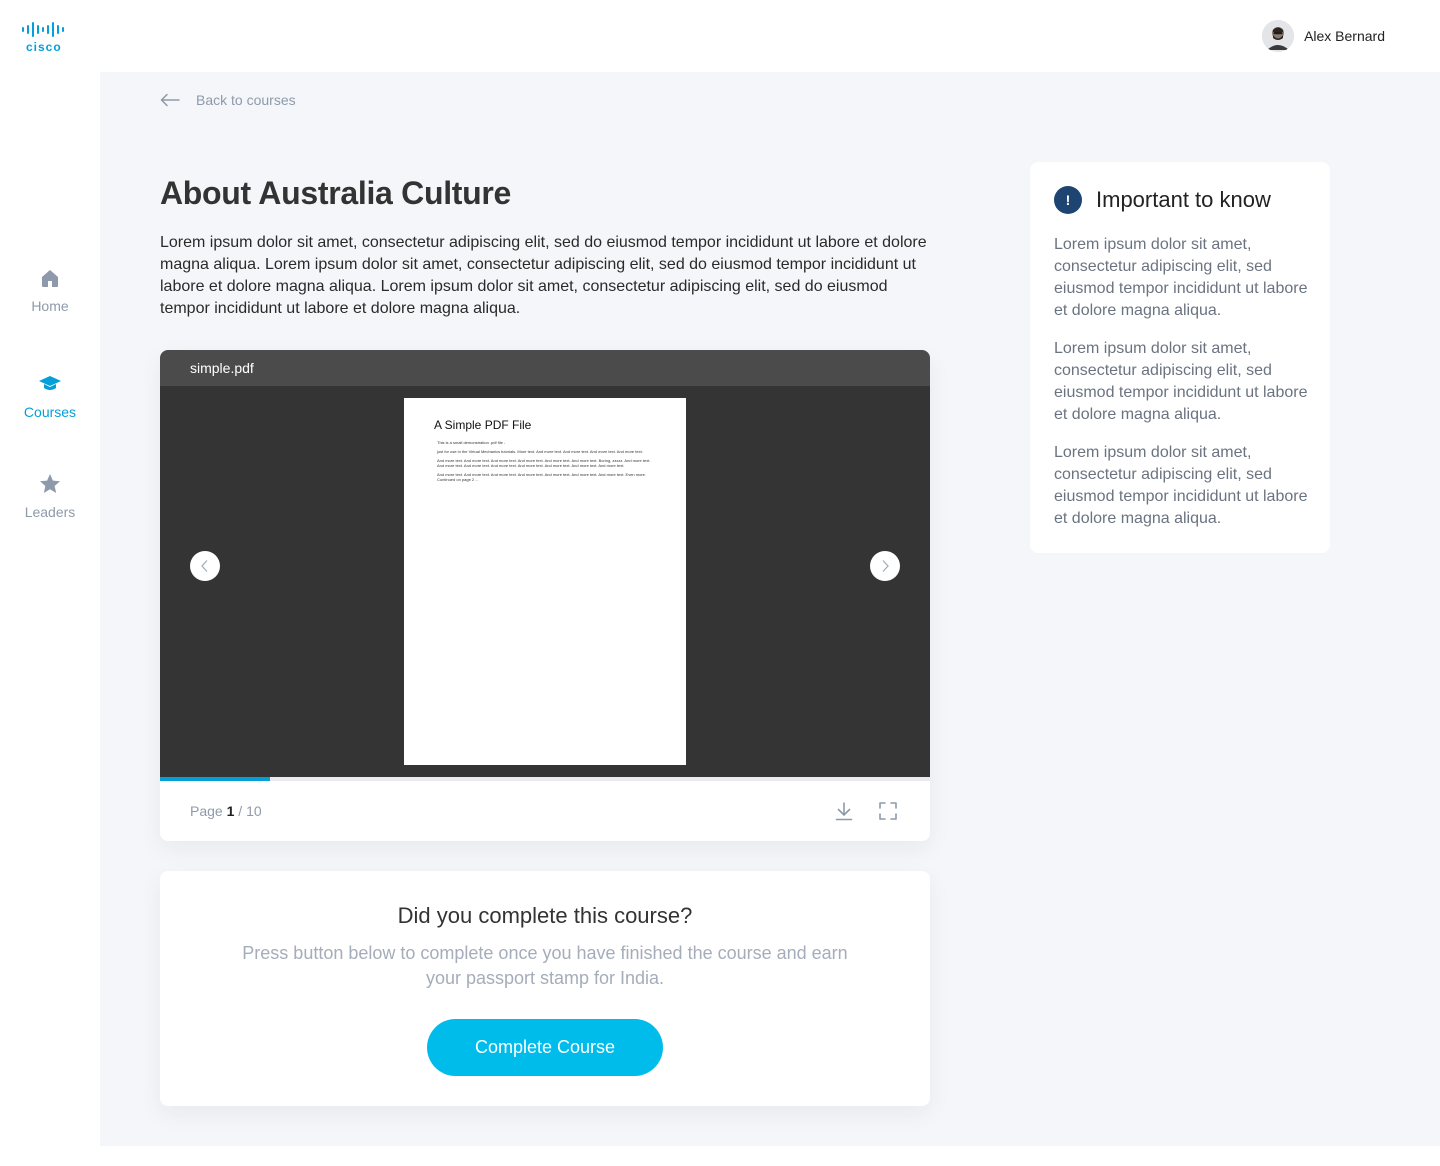  I want to click on cisco-logo-wordmark: cisco, so click(44, 47).